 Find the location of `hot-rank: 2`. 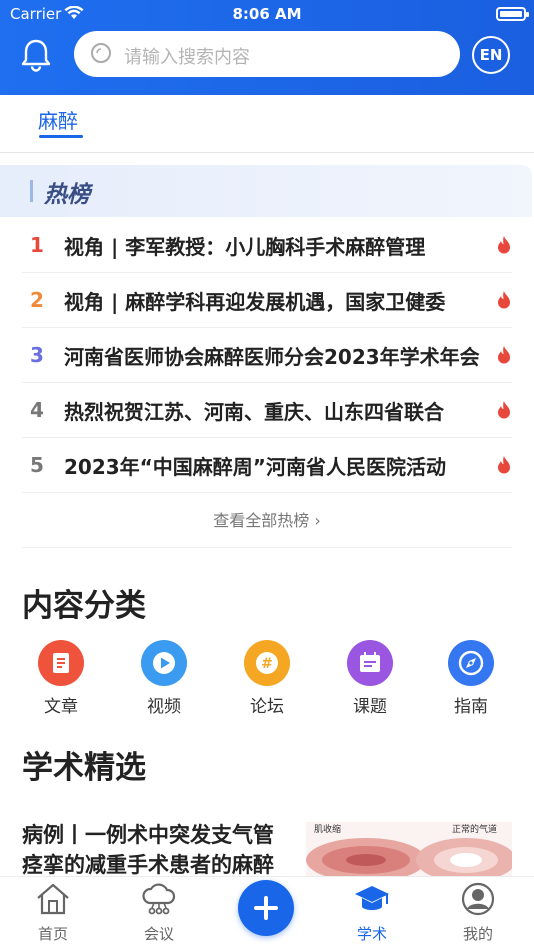

hot-rank: 2 is located at coordinates (37, 300).